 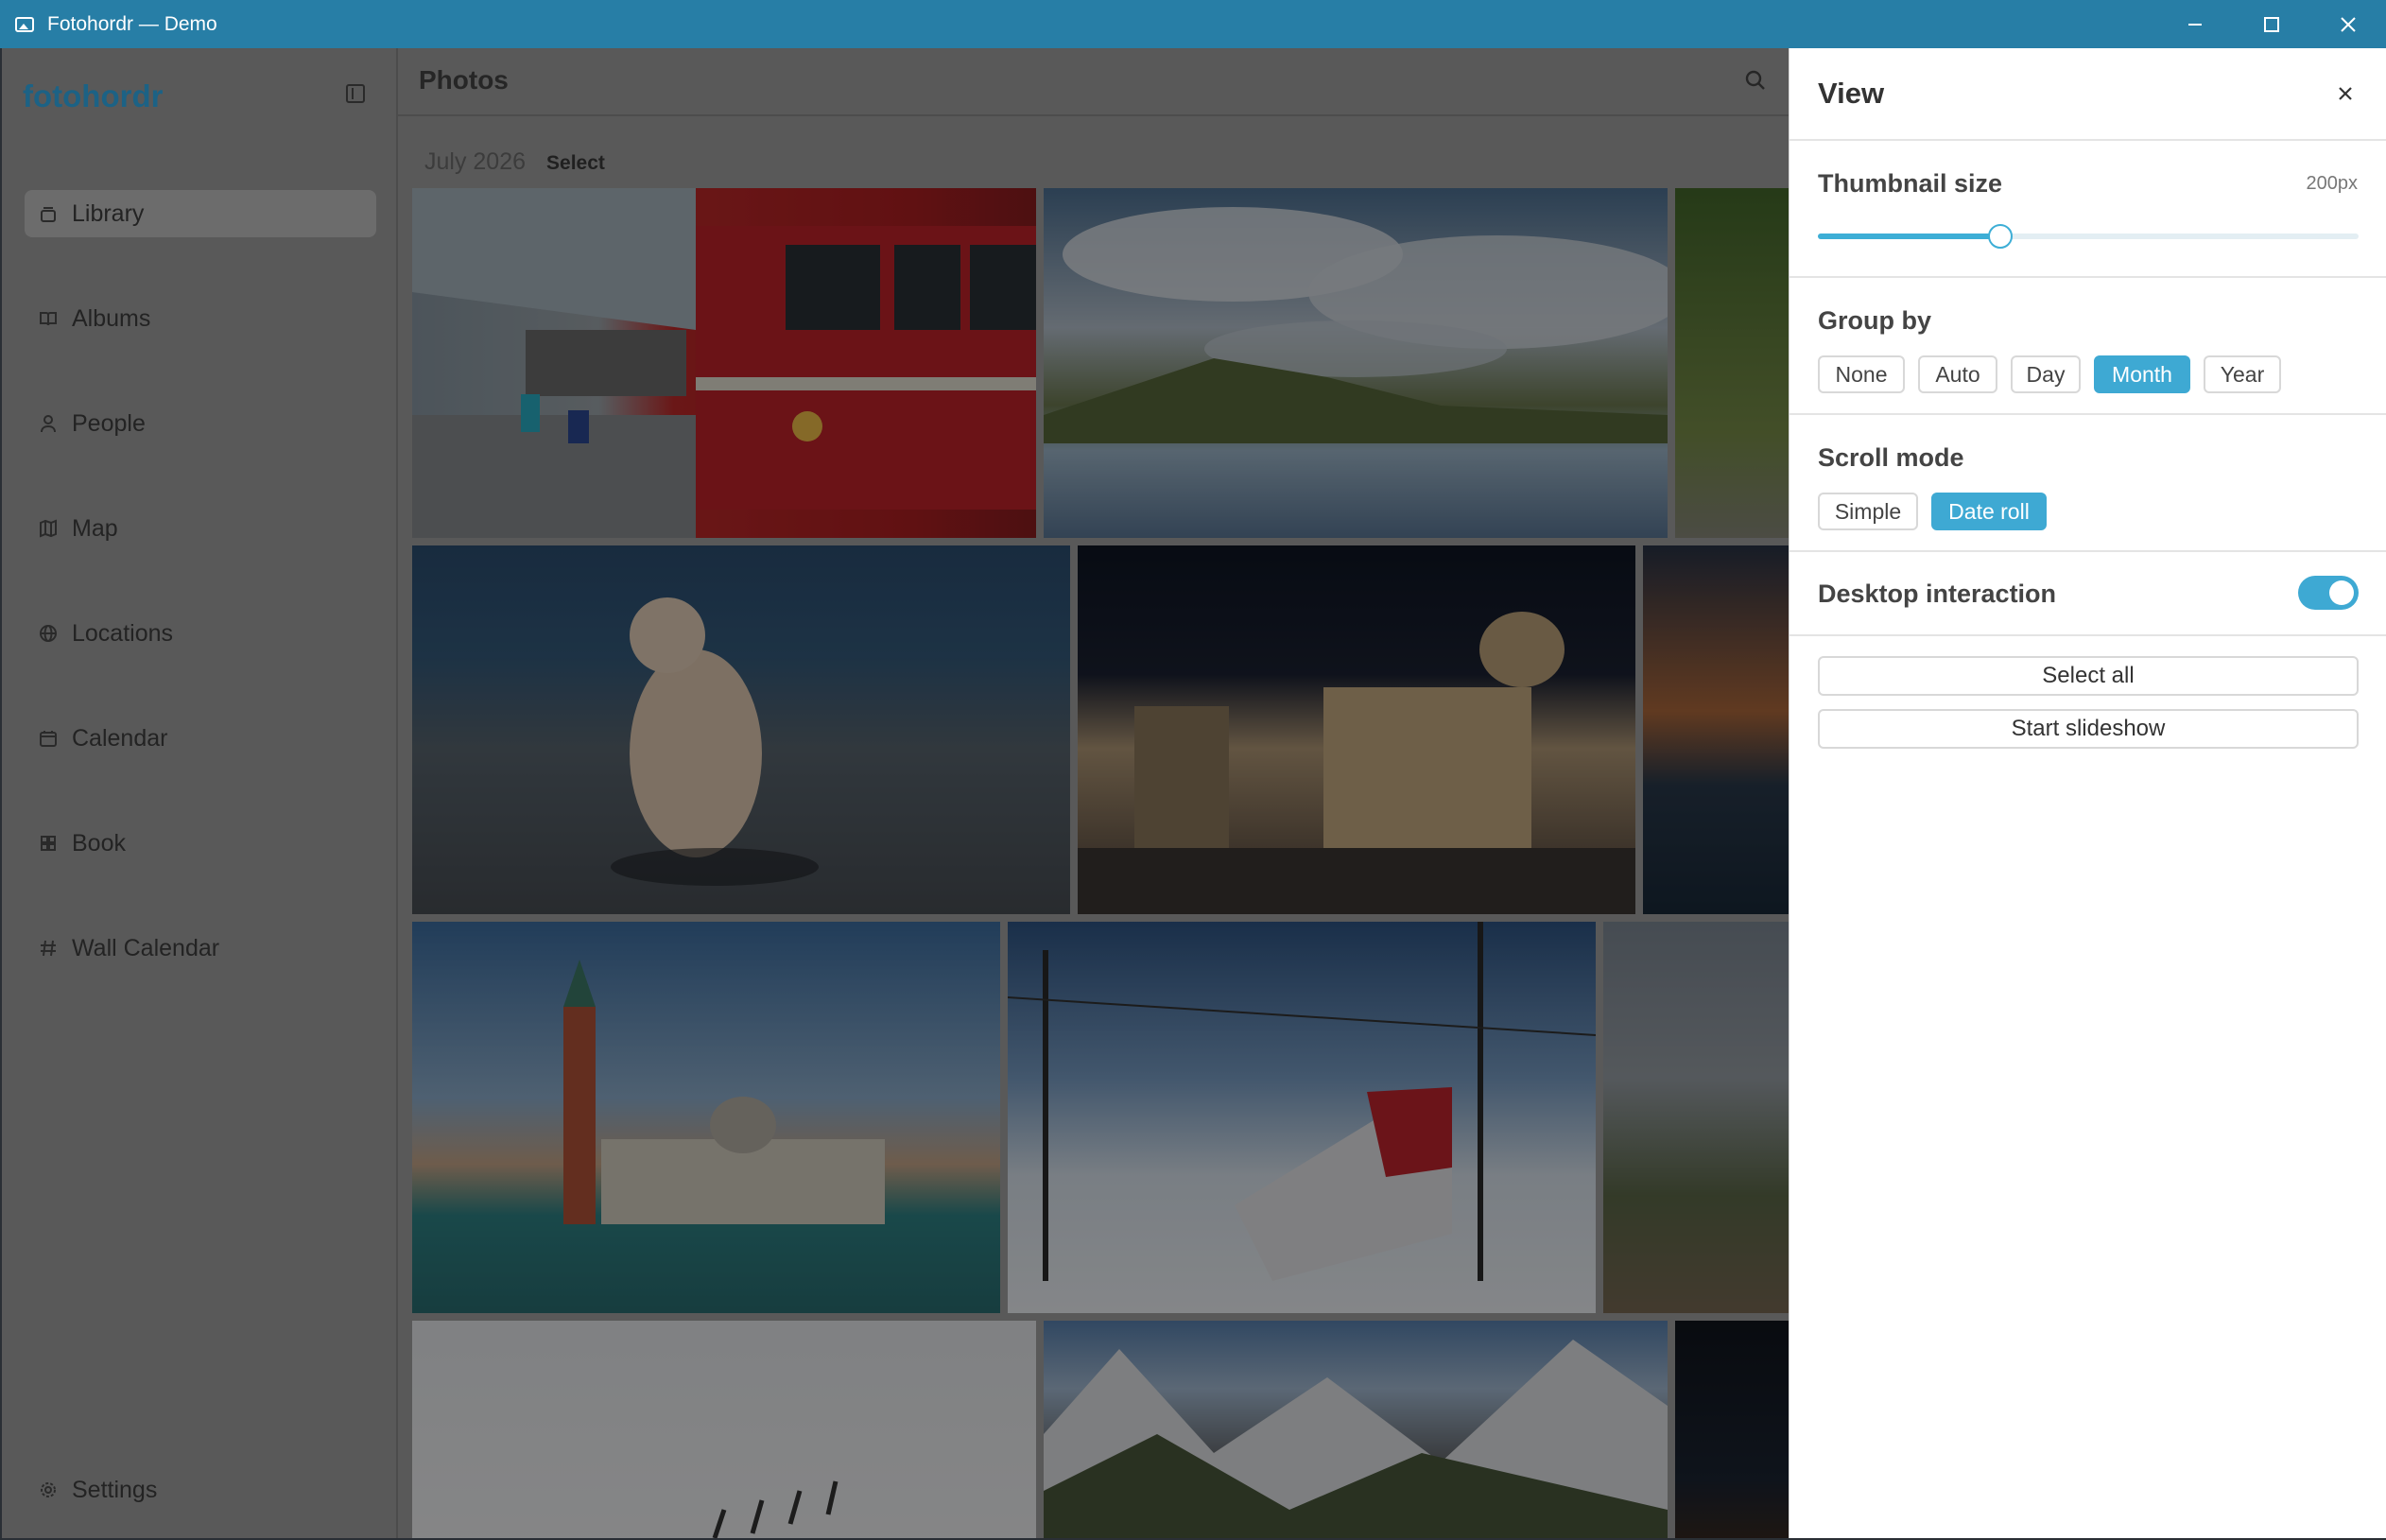 I want to click on main-header: Photos, so click(x=1093, y=82).